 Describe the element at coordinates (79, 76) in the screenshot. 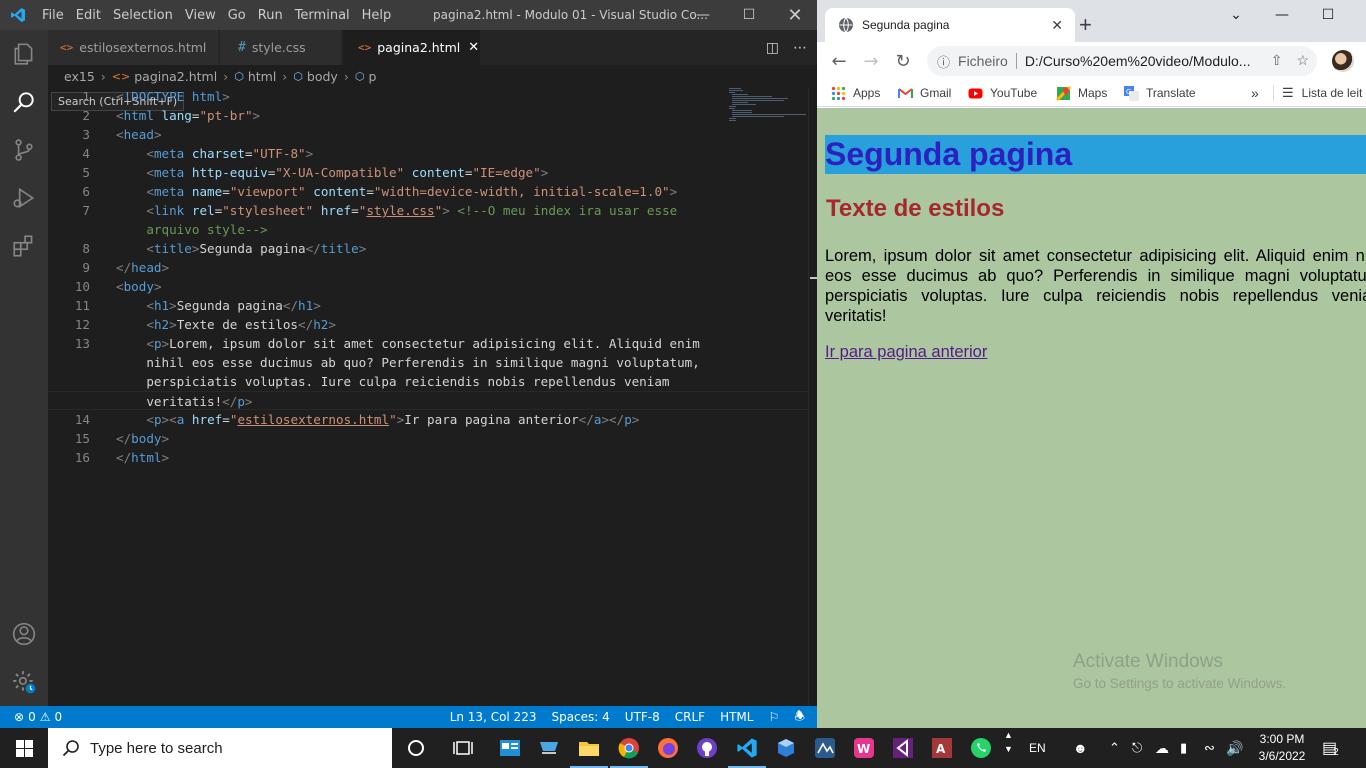

I see `breadcrumb-folder: ex15` at that location.